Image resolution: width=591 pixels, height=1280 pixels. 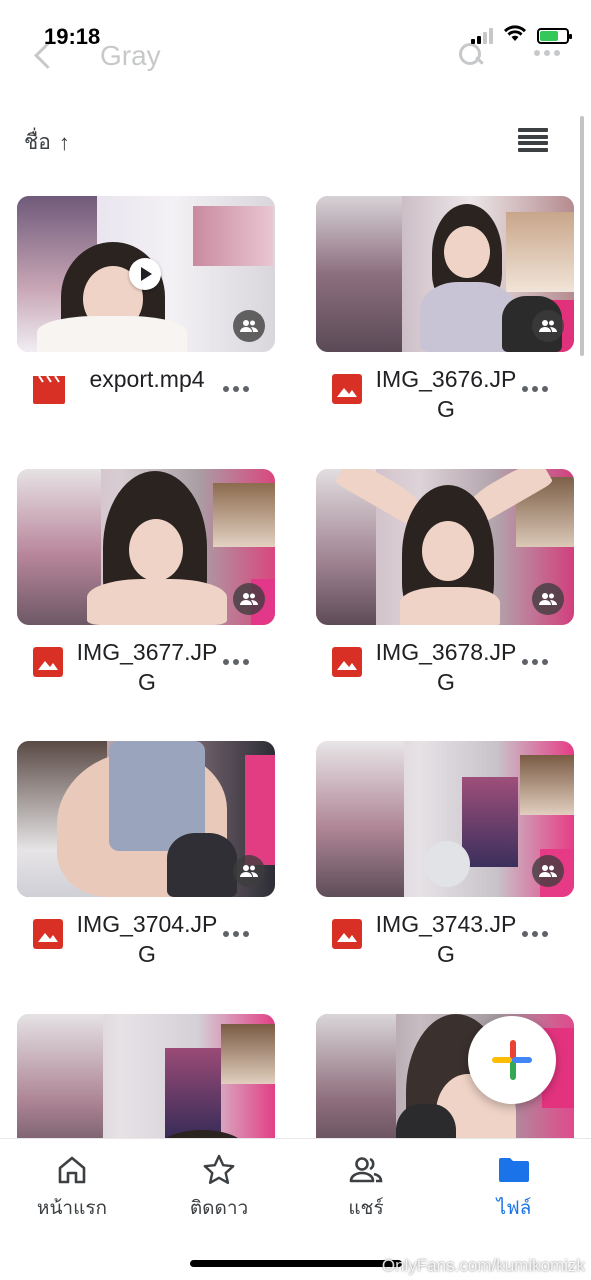 What do you see at coordinates (296, 1263) in the screenshot?
I see `home-indicator` at bounding box center [296, 1263].